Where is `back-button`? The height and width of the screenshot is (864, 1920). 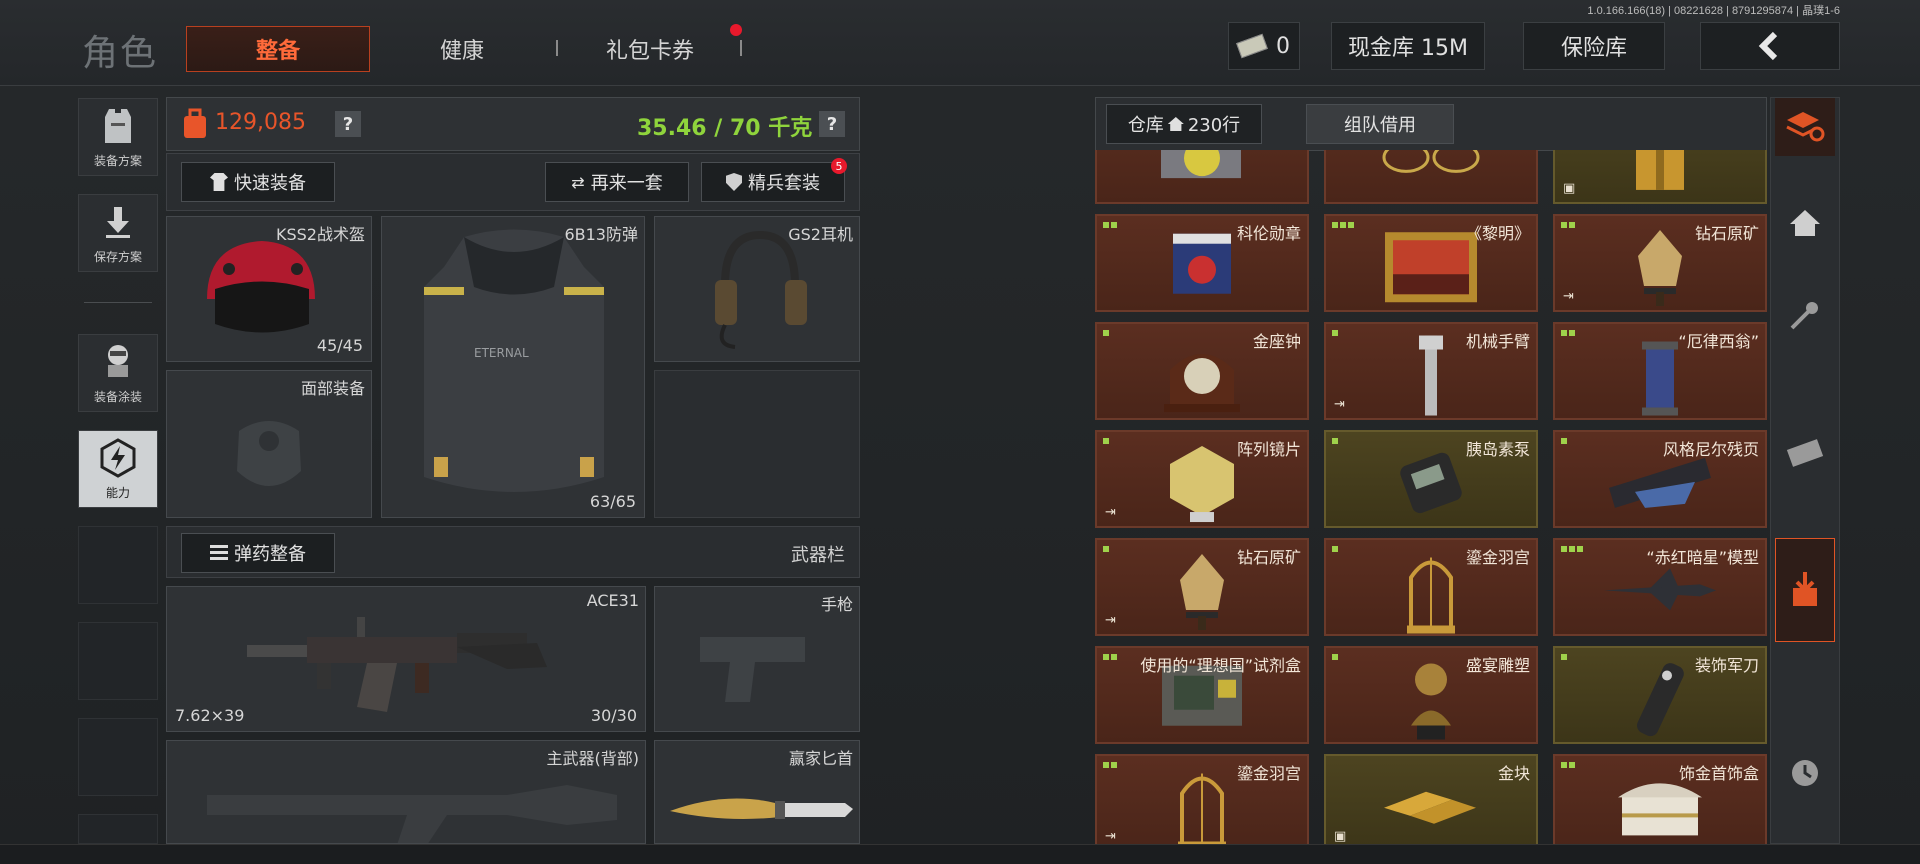 back-button is located at coordinates (1770, 46).